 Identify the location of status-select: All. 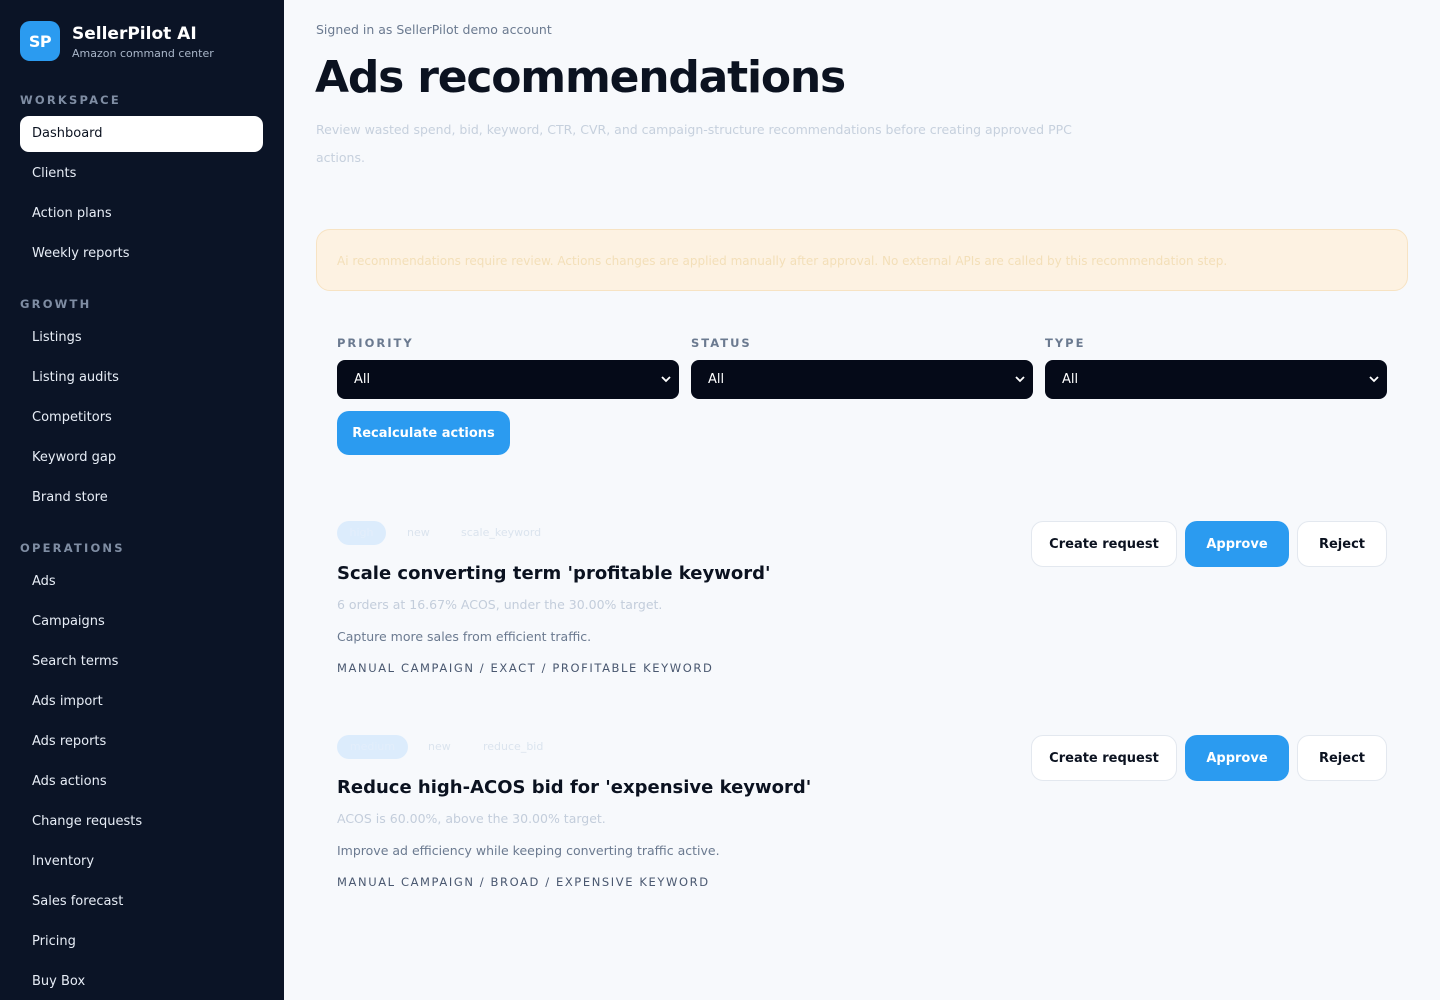
(862, 379).